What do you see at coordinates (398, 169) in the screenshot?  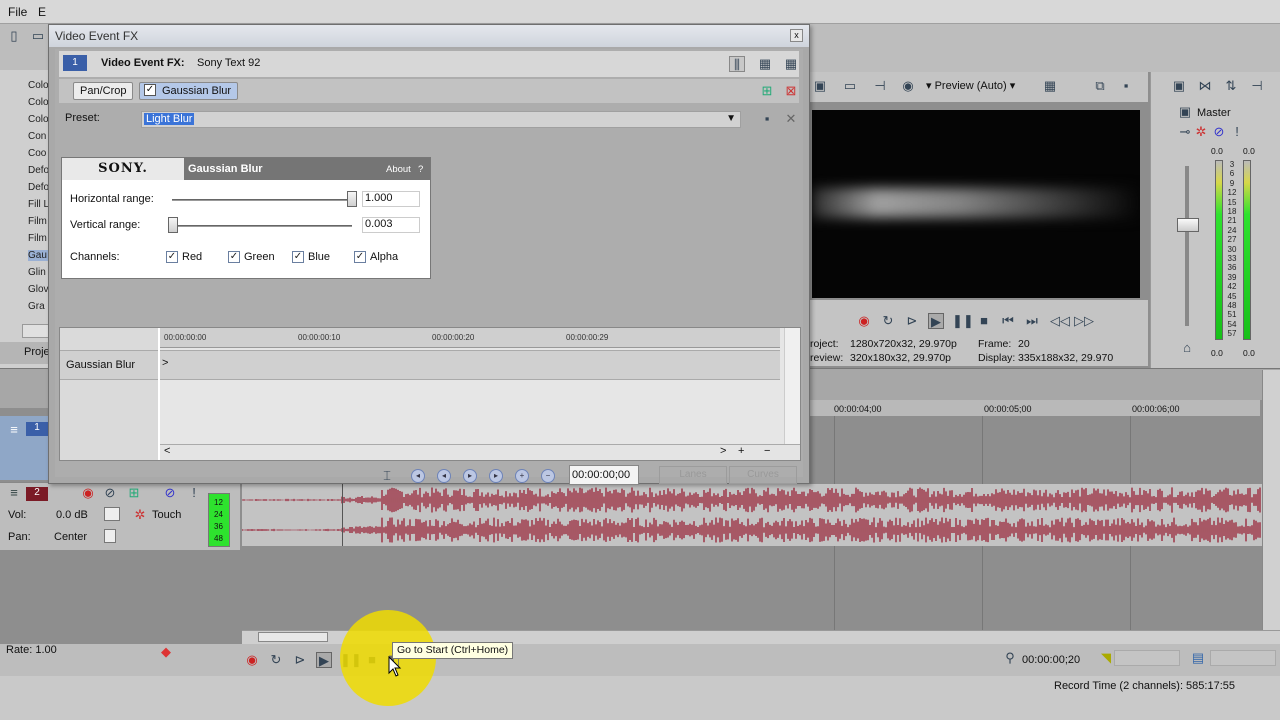 I see `about-button: About` at bounding box center [398, 169].